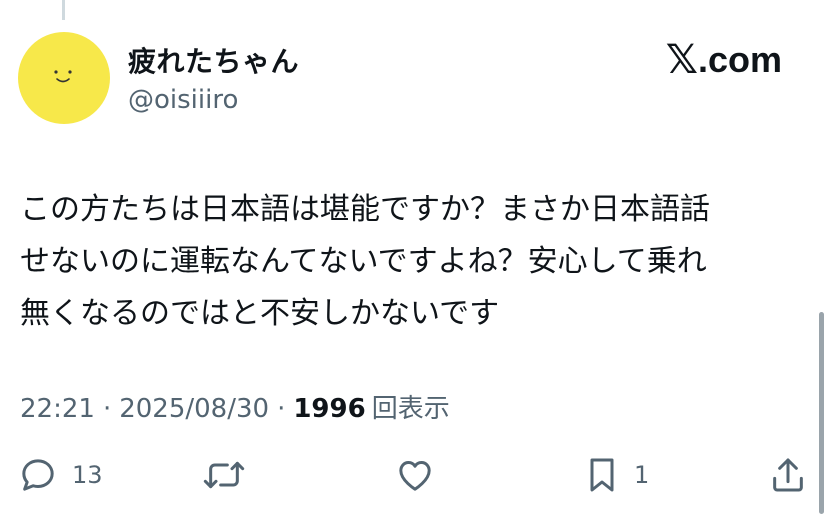 This screenshot has width=828, height=514. Describe the element at coordinates (642, 475) in the screenshot. I see `bookmark-count: 1` at that location.